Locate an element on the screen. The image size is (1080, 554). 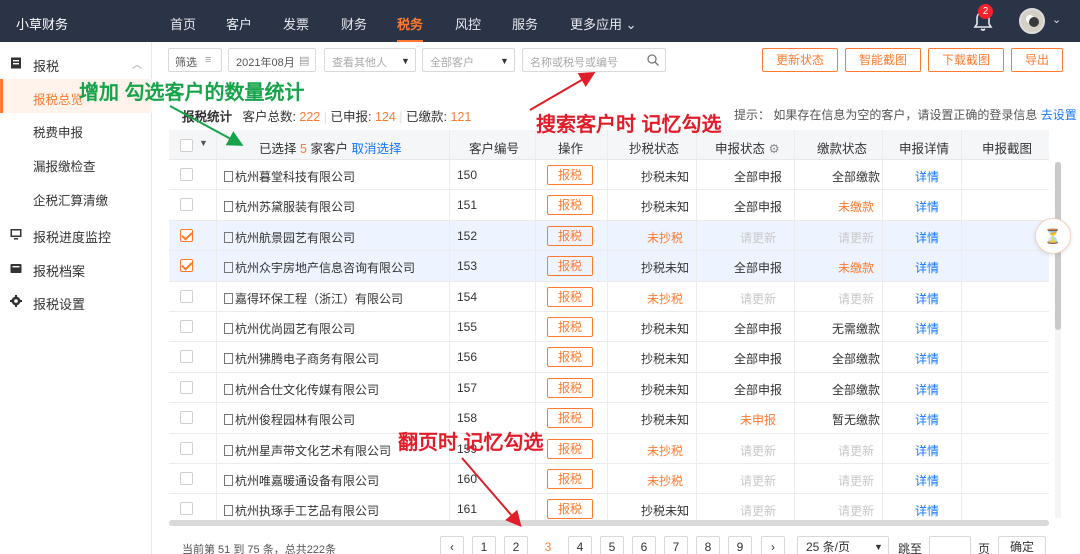
table-row: 杭州暮堂科技有限公司 150 报税 抄税未知 全部申报 全部缴款 详情 is located at coordinates (609, 175).